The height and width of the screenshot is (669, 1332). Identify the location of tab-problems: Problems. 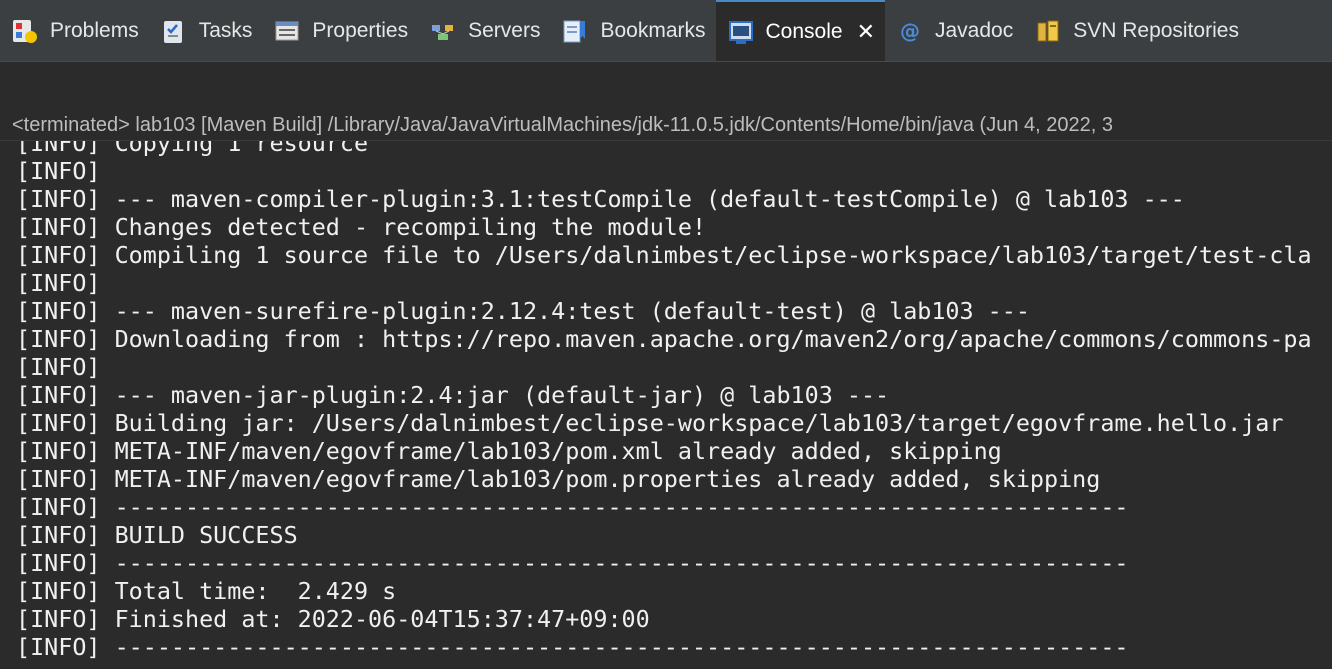
(74, 30).